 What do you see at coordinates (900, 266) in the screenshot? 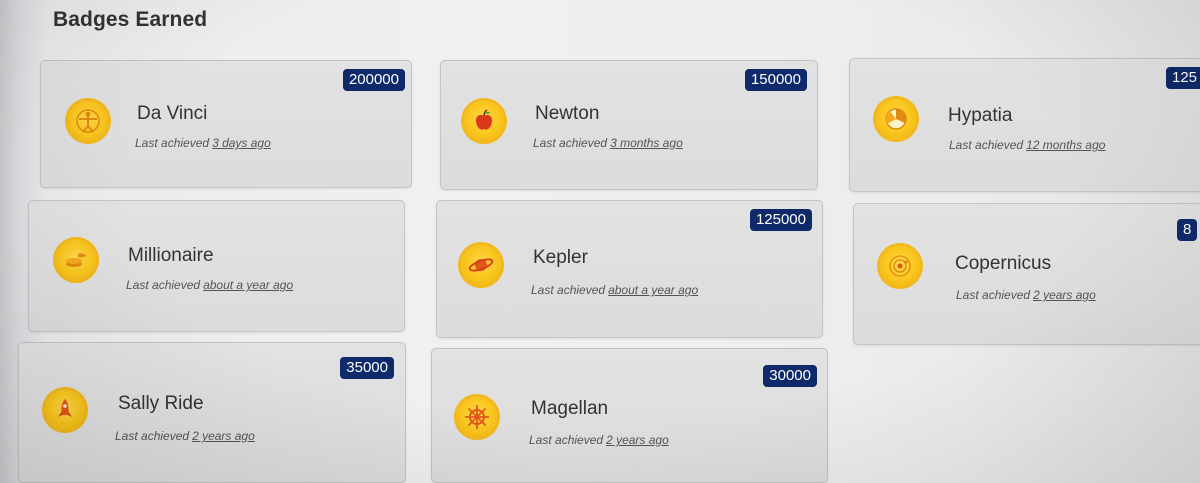
I see `orbit-icon` at bounding box center [900, 266].